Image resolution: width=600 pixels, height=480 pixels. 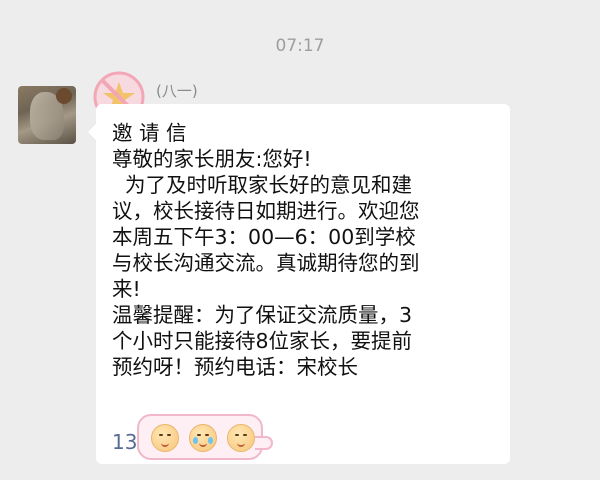 I want to click on timestamp: 07:17, so click(x=300, y=46).